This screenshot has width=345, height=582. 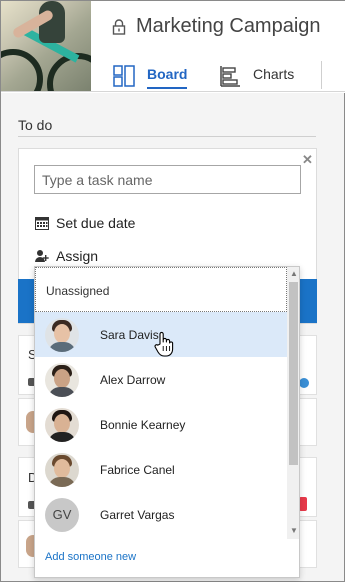 What do you see at coordinates (96, 223) in the screenshot?
I see `set-due-date-label: Set due date` at bounding box center [96, 223].